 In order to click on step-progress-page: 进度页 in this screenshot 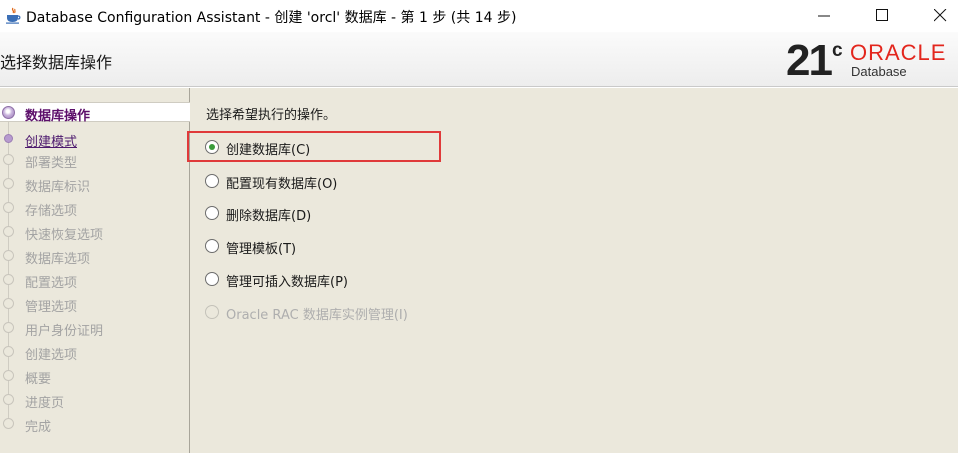, I will do `click(95, 400)`.